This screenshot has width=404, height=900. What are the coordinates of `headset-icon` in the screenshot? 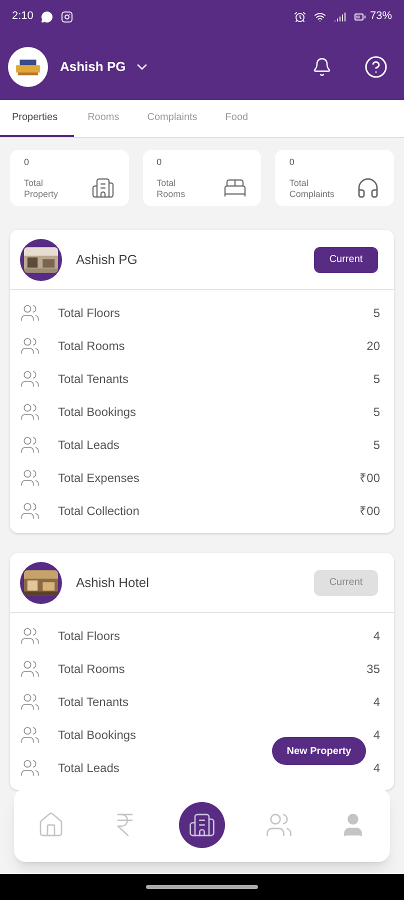 It's located at (368, 188).